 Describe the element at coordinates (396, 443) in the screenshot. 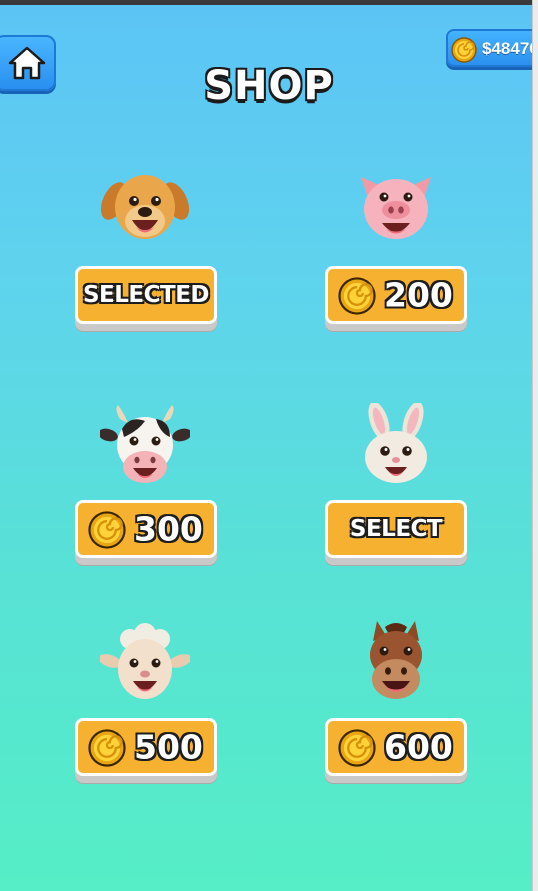

I see `rabbit-face-icon` at that location.